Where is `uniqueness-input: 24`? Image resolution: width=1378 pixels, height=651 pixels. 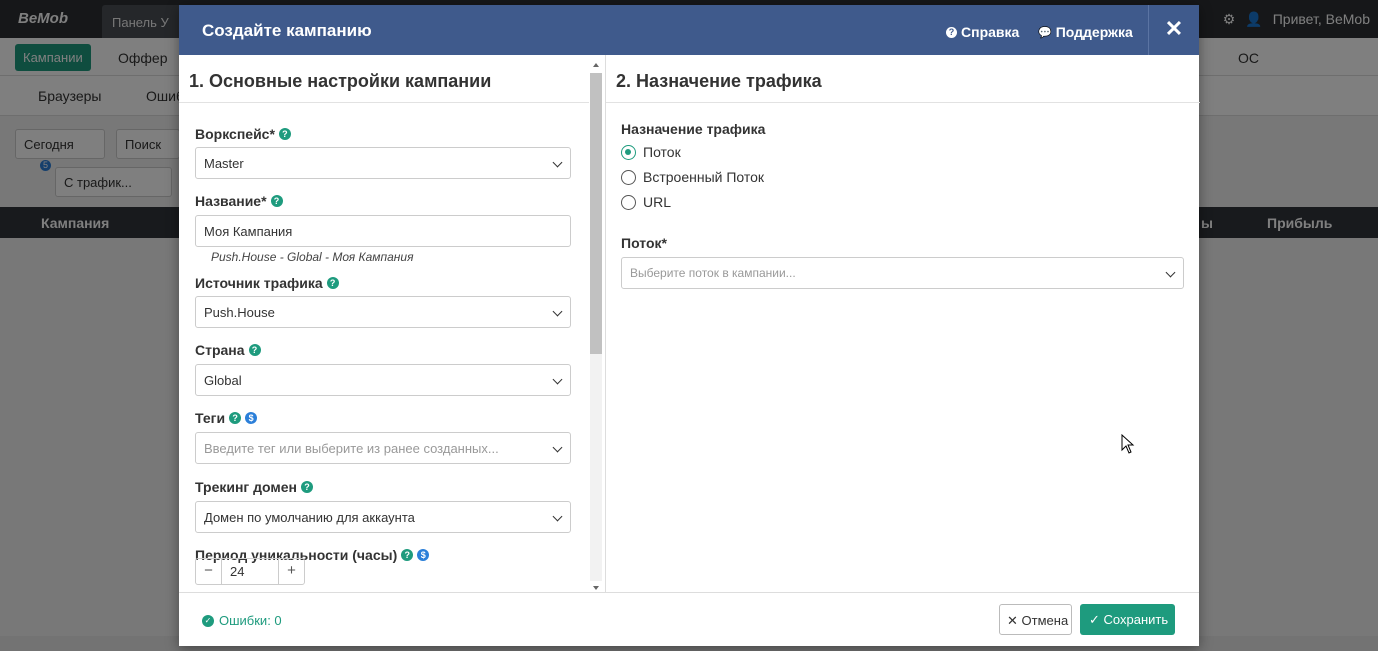
uniqueness-input: 24 is located at coordinates (250, 571).